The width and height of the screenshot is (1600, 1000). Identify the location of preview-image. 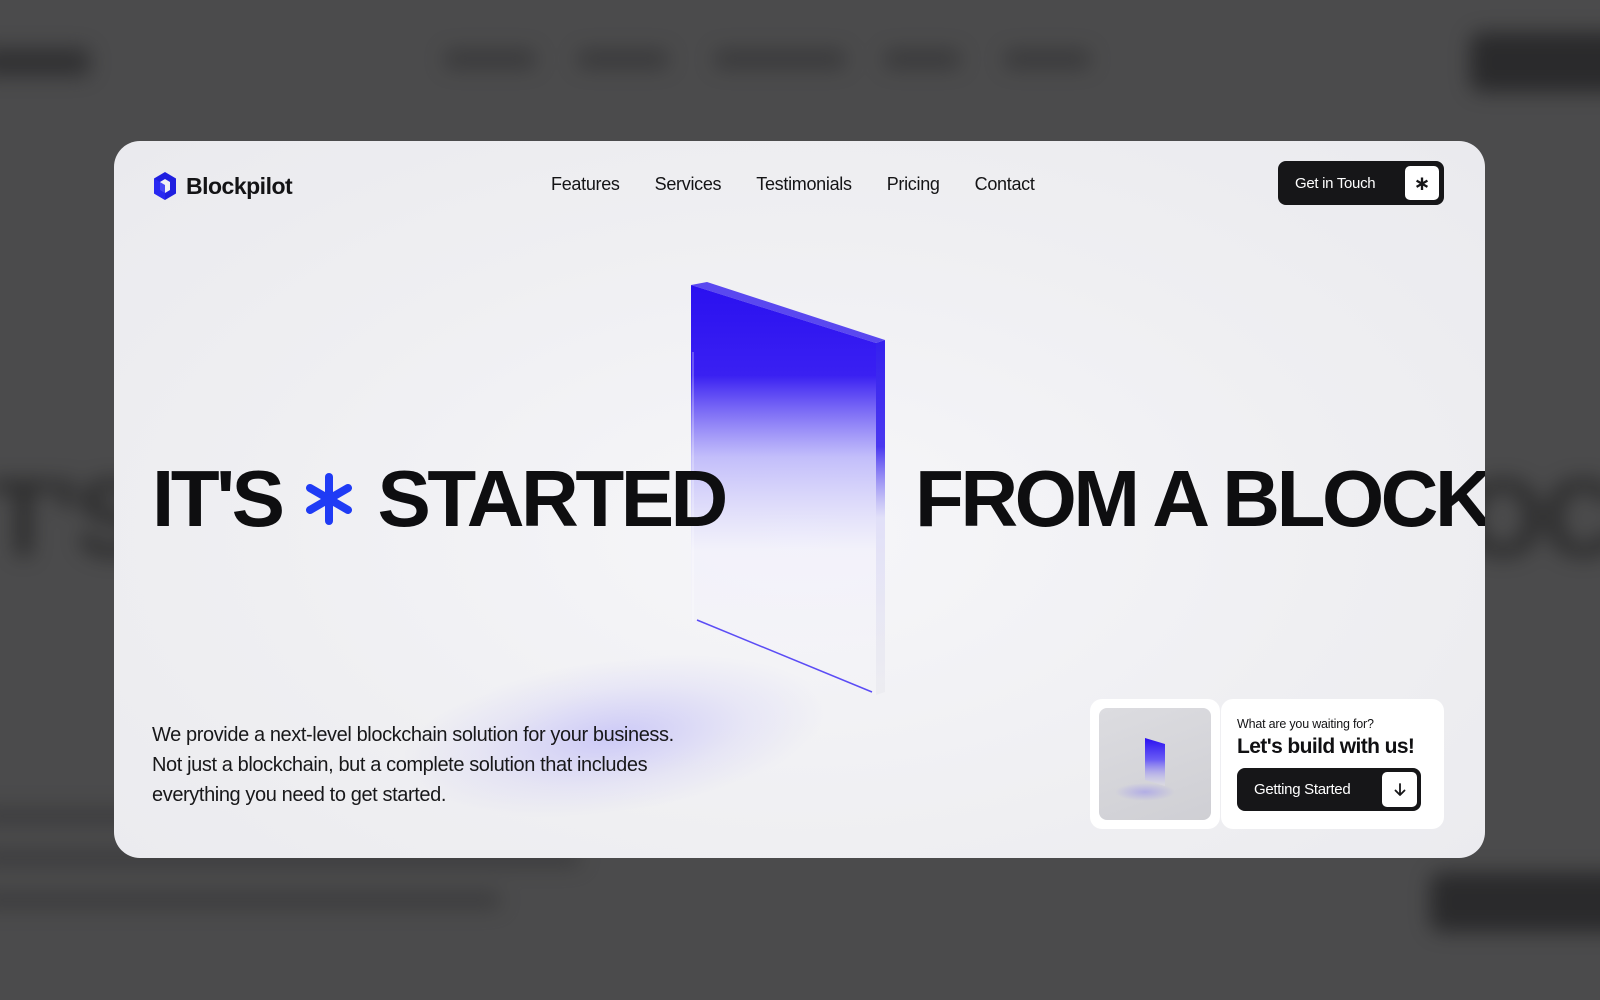
(1155, 764).